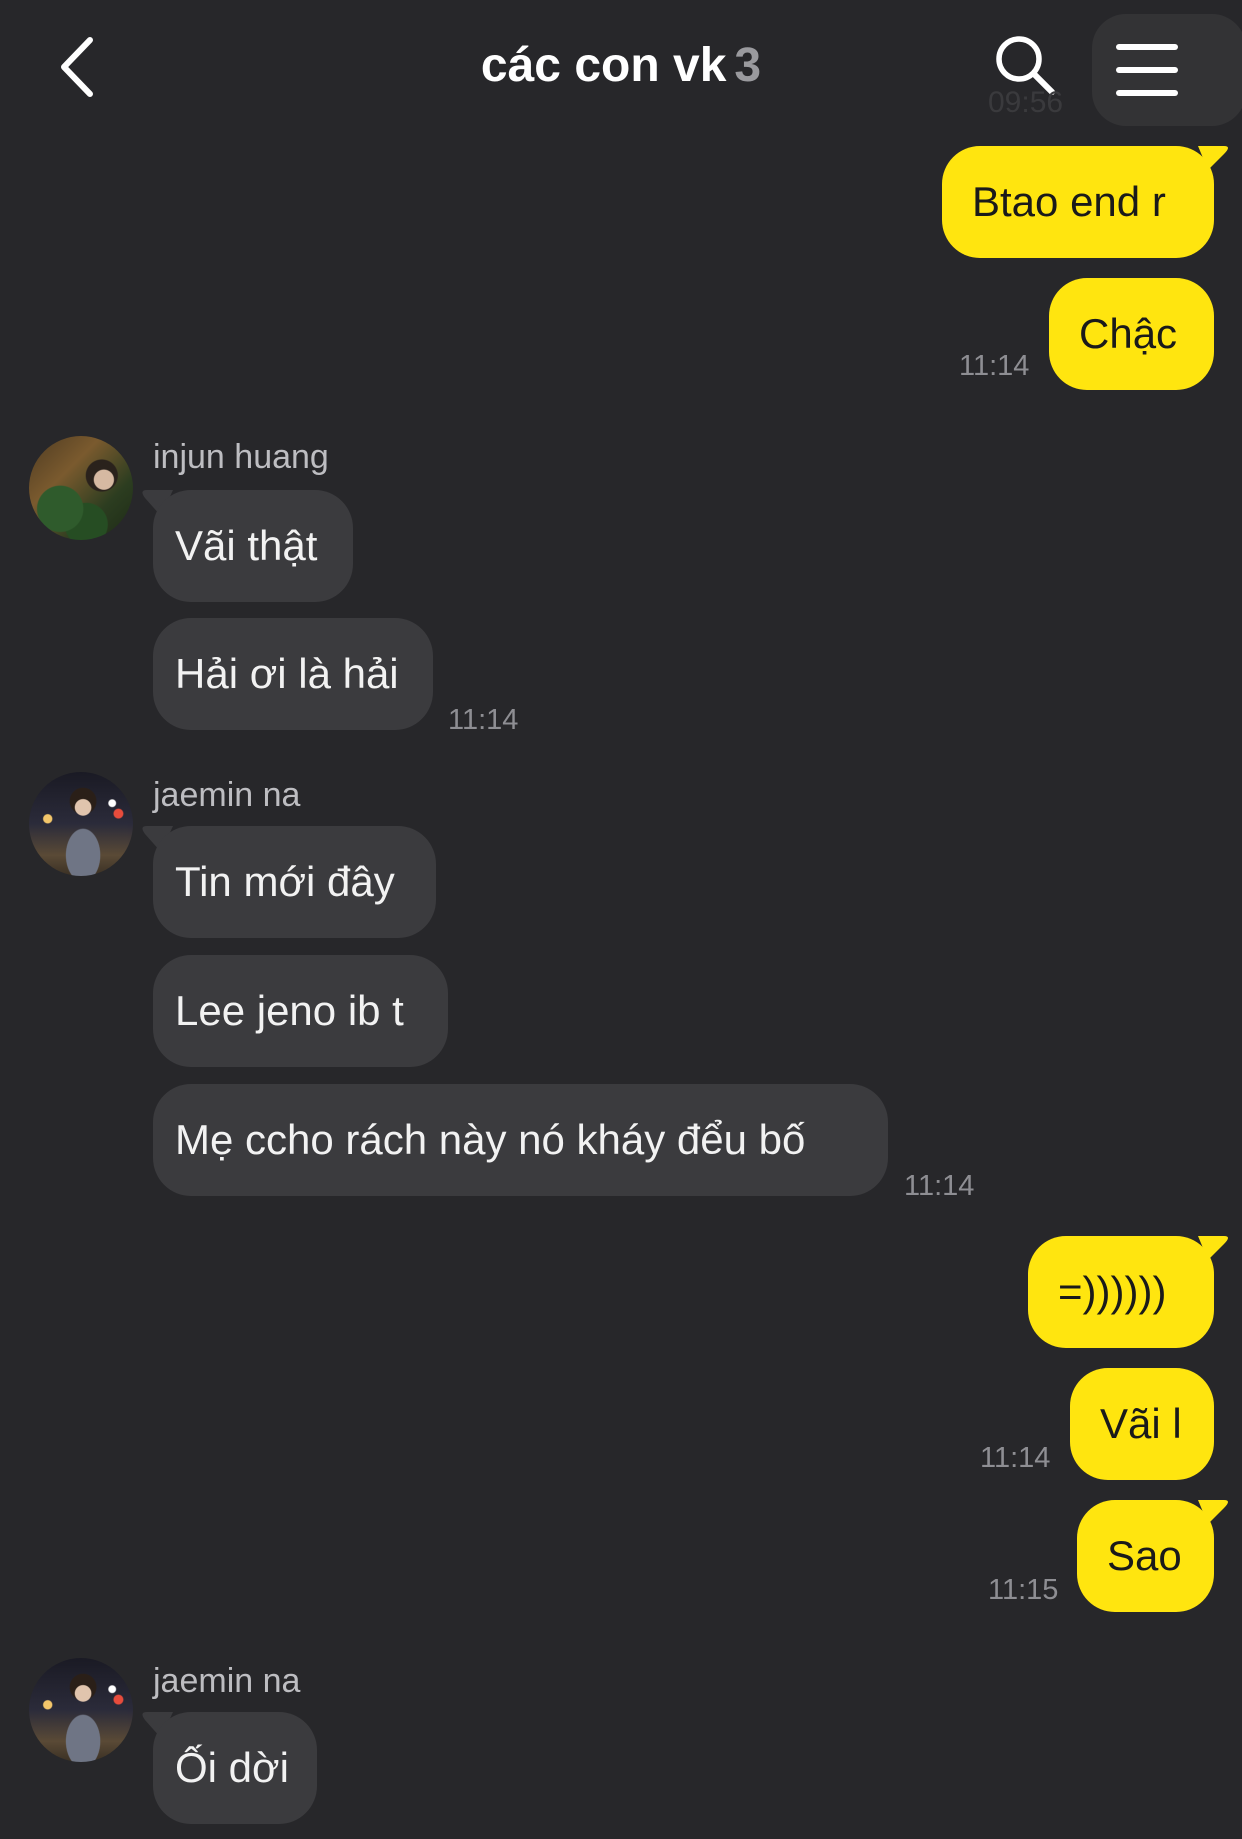  Describe the element at coordinates (1069, 201) in the screenshot. I see `message-text: Btao end r` at that location.